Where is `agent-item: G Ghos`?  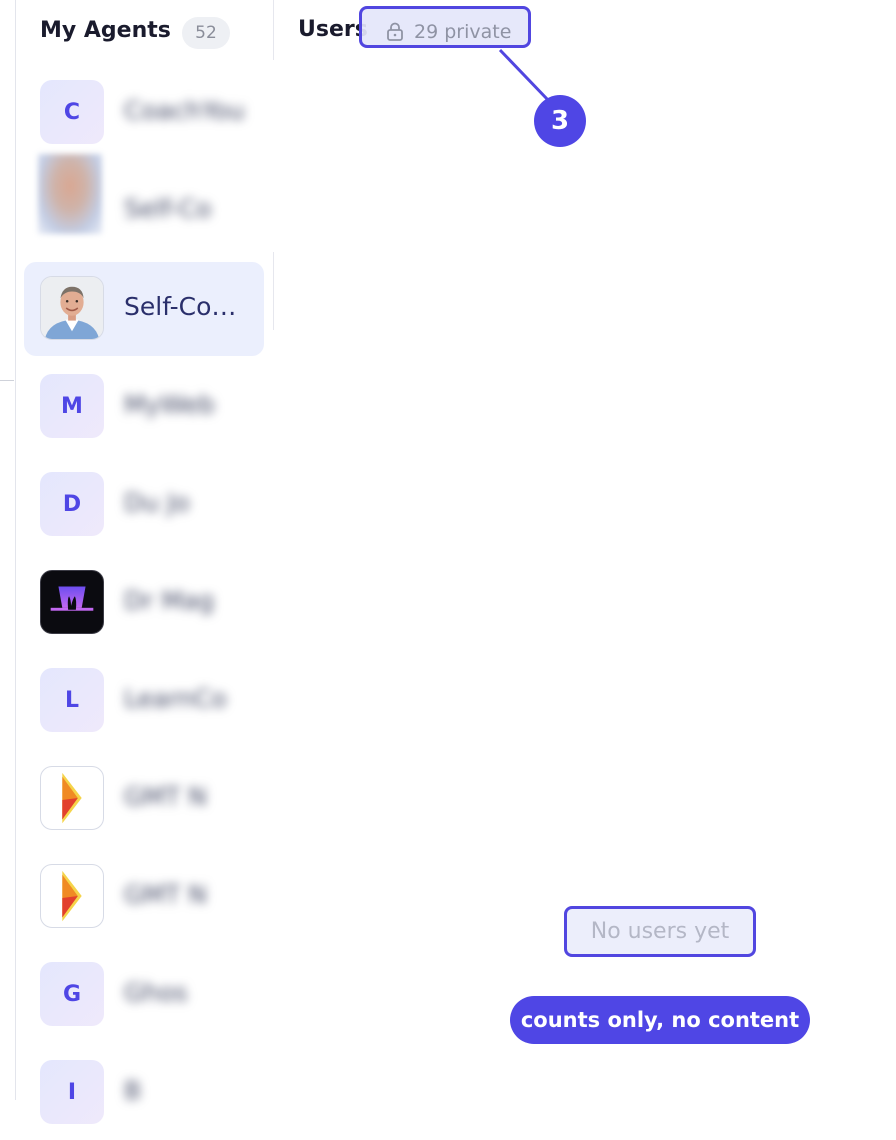 agent-item: G Ghos is located at coordinates (144, 995).